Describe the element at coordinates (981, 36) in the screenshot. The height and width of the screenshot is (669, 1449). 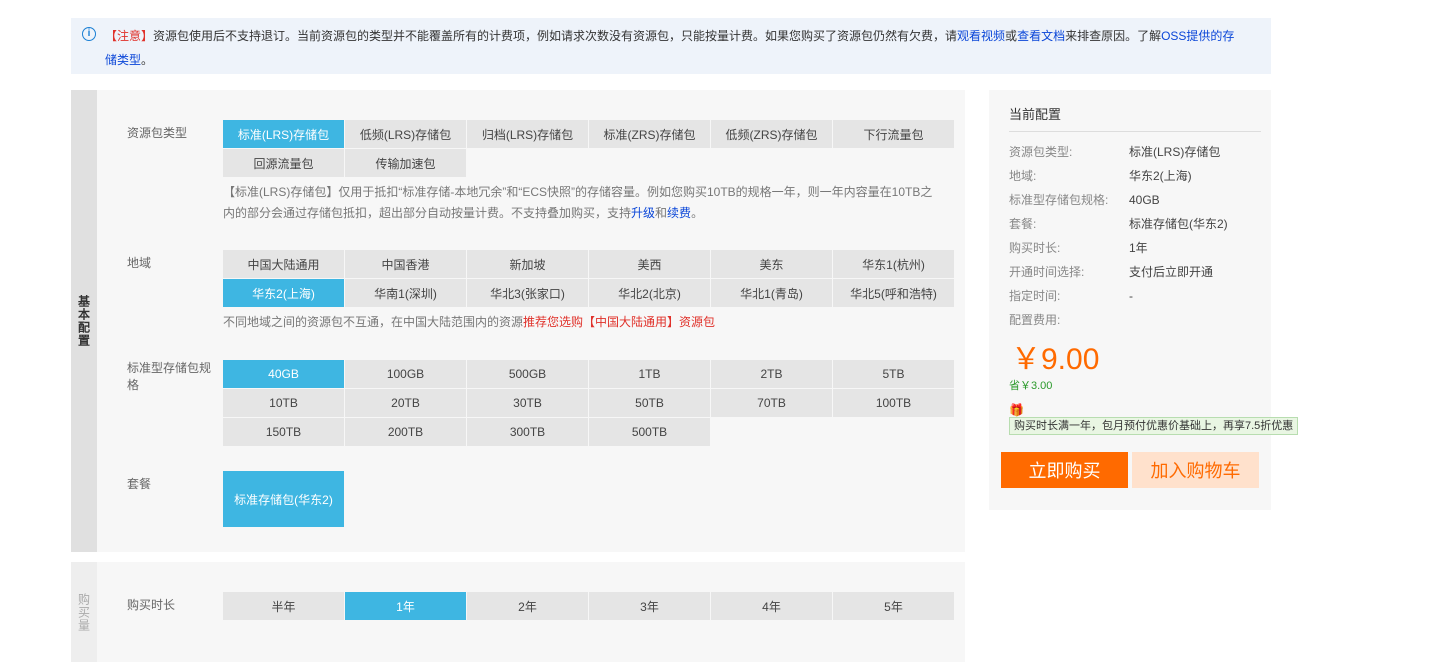
I see `watch-video-link: 观看视频` at that location.